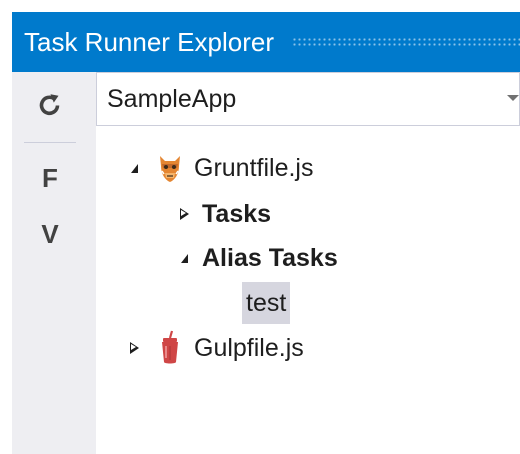 This screenshot has height=454, width=520. I want to click on tree-node-label: Alias Tasks, so click(270, 257).